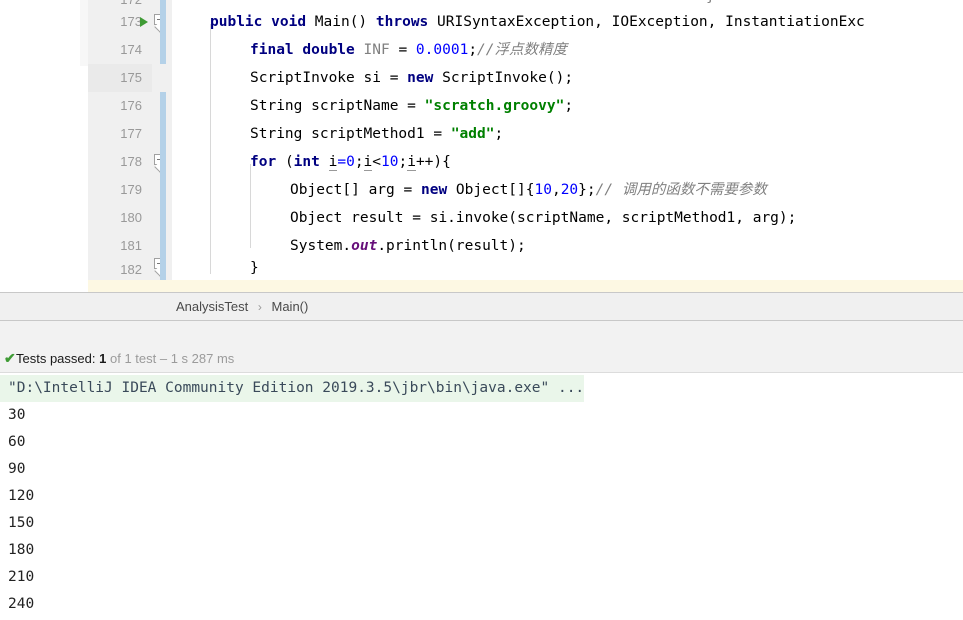 This screenshot has width=963, height=620. I want to click on line-number-176: 176, so click(131, 105).